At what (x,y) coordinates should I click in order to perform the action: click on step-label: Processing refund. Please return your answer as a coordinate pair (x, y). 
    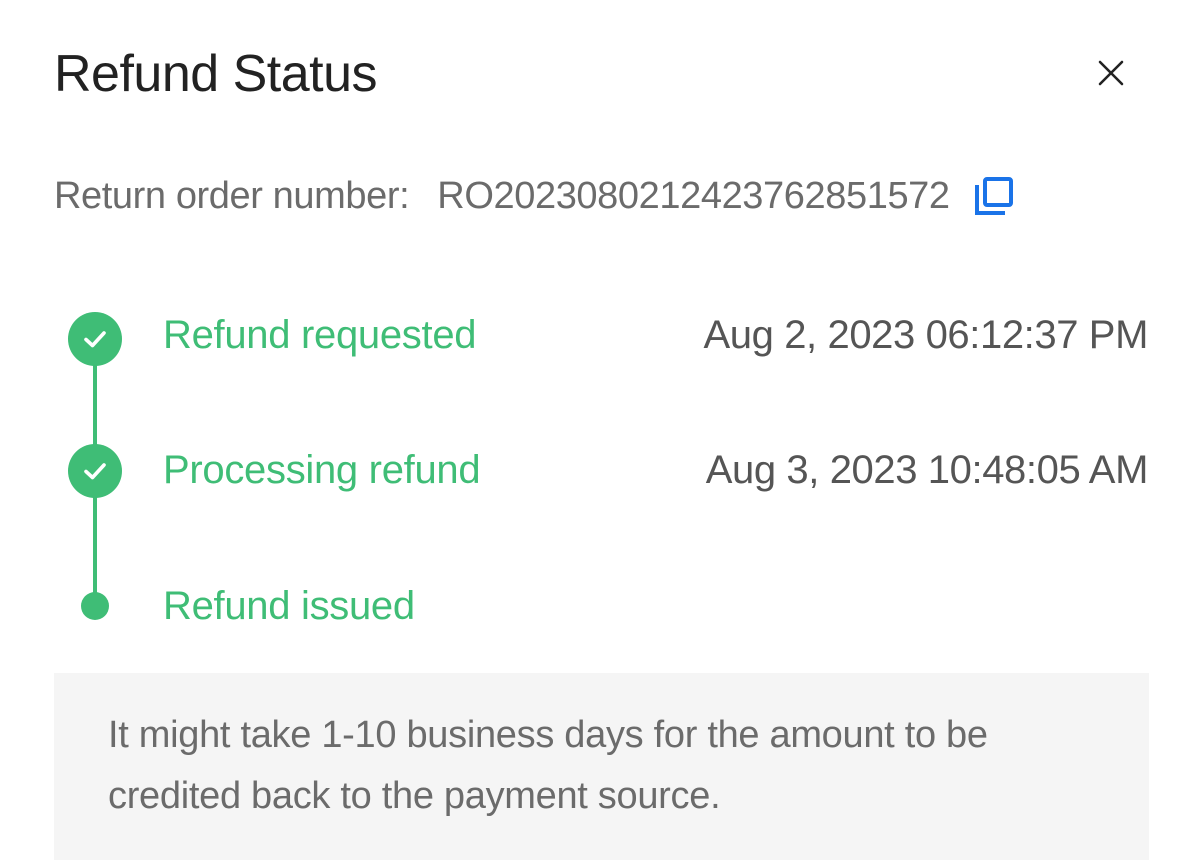
    Looking at the image, I should click on (322, 470).